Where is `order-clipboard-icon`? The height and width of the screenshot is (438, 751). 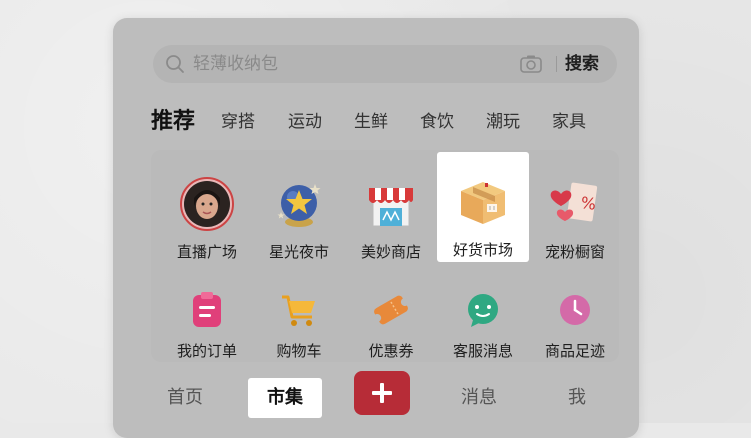
order-clipboard-icon is located at coordinates (207, 309).